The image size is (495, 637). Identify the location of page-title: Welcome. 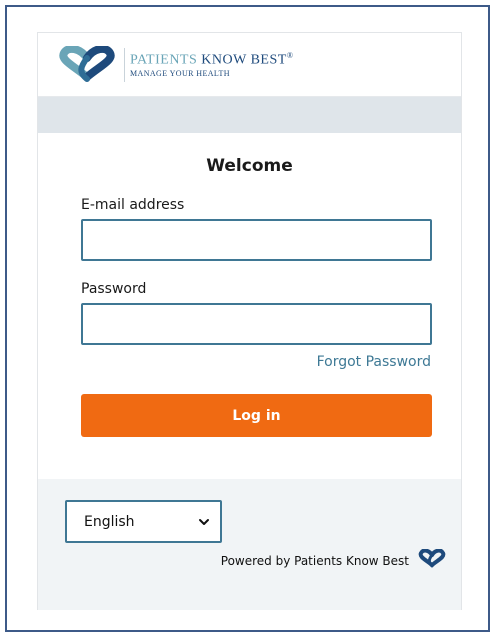
(249, 166).